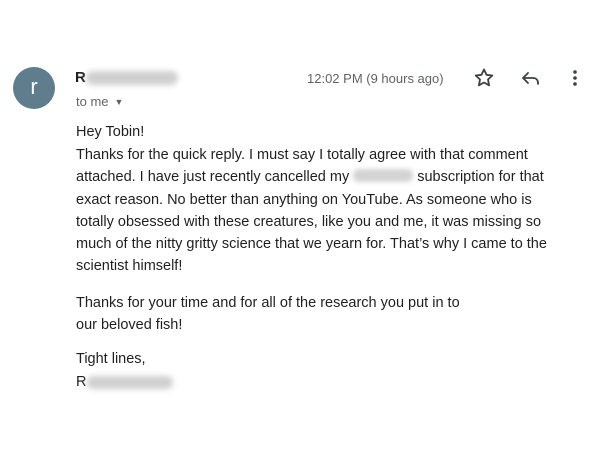  I want to click on reply-icon, so click(531, 78).